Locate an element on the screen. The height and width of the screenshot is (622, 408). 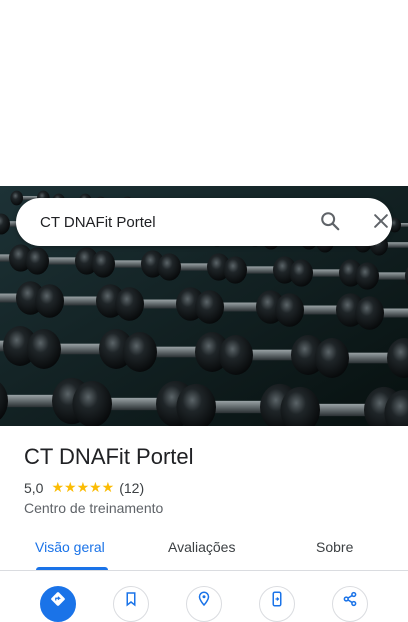
rating-value: 5,0 is located at coordinates (34, 487).